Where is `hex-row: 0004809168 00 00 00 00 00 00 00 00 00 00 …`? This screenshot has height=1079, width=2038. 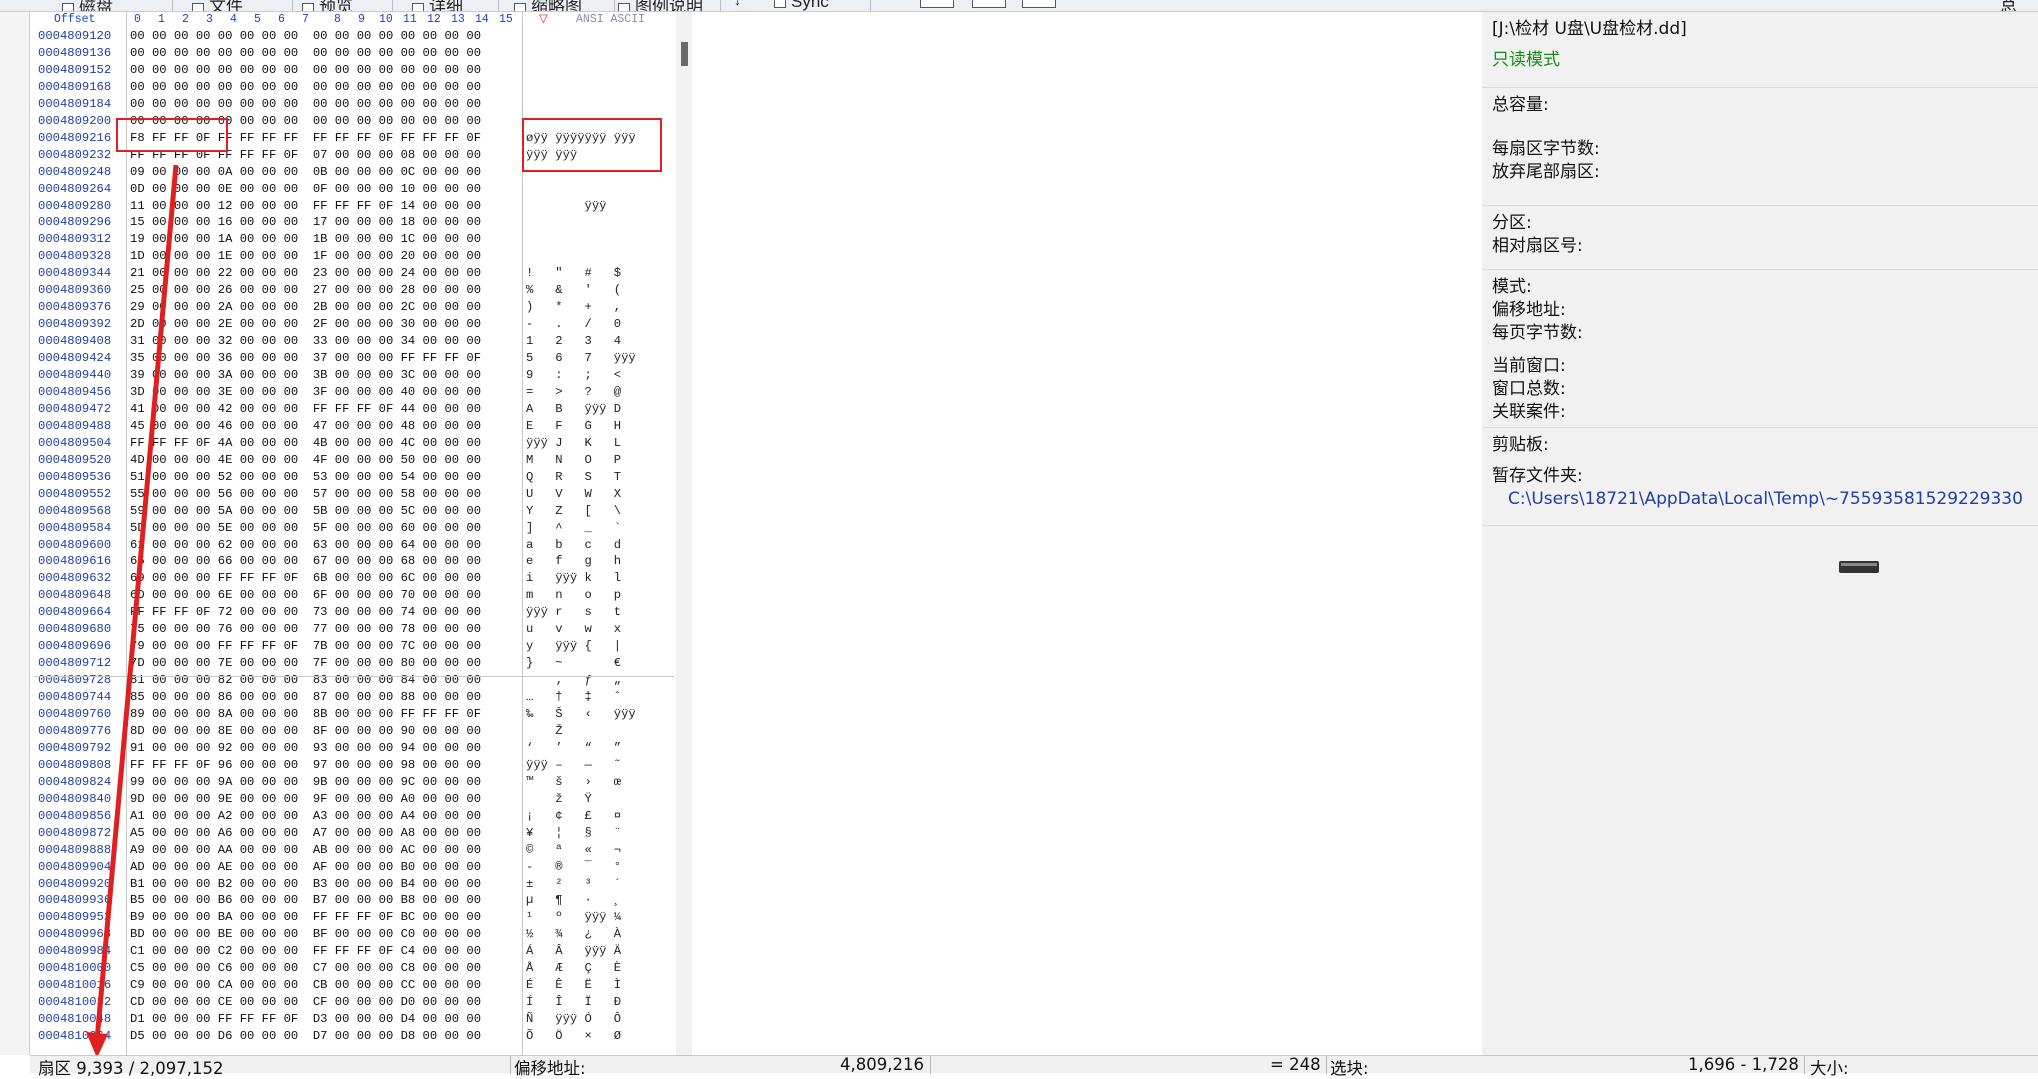 hex-row: 0004809168 00 00 00 00 00 00 00 00 00 00 … is located at coordinates (354, 87).